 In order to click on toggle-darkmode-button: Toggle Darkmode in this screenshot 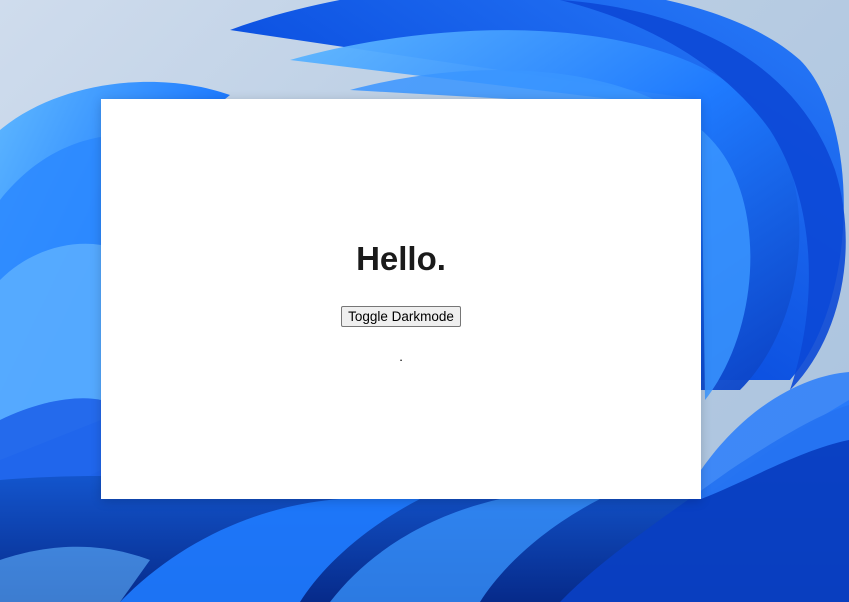, I will do `click(401, 316)`.